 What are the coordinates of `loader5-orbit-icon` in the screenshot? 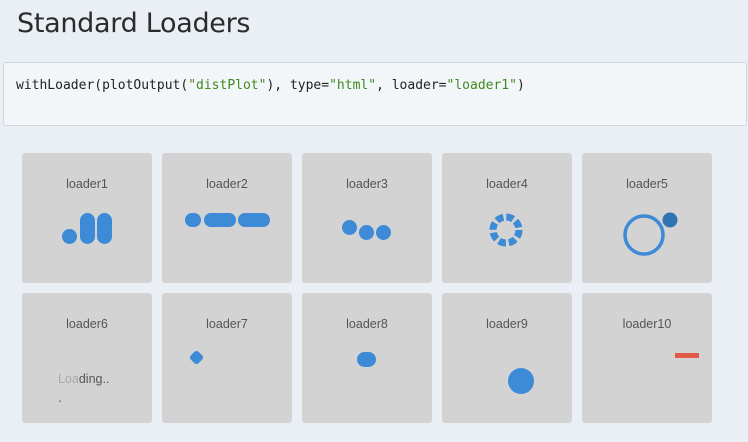 It's located at (650, 234).